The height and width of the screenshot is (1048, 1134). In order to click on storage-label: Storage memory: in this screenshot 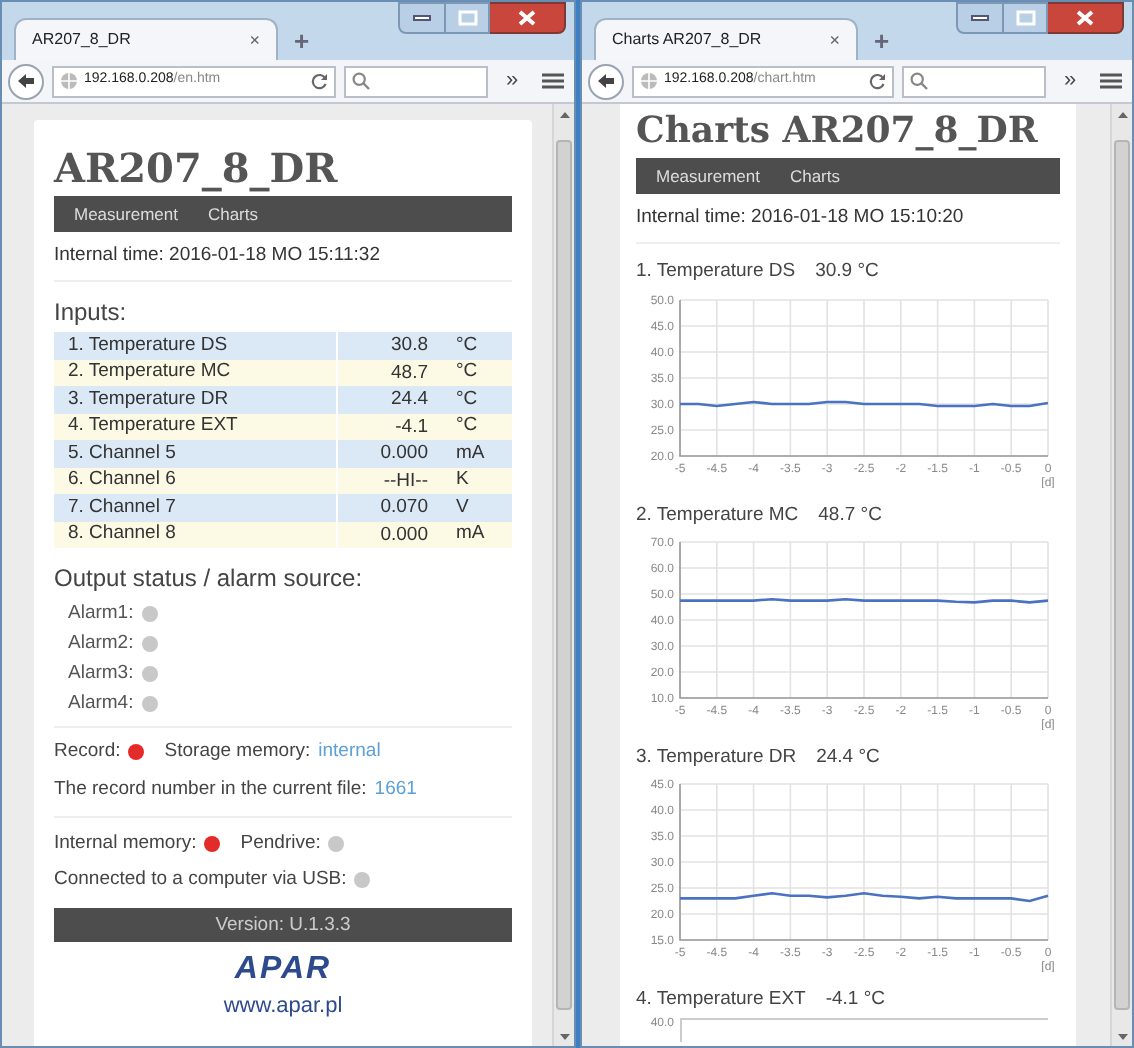, I will do `click(237, 752)`.